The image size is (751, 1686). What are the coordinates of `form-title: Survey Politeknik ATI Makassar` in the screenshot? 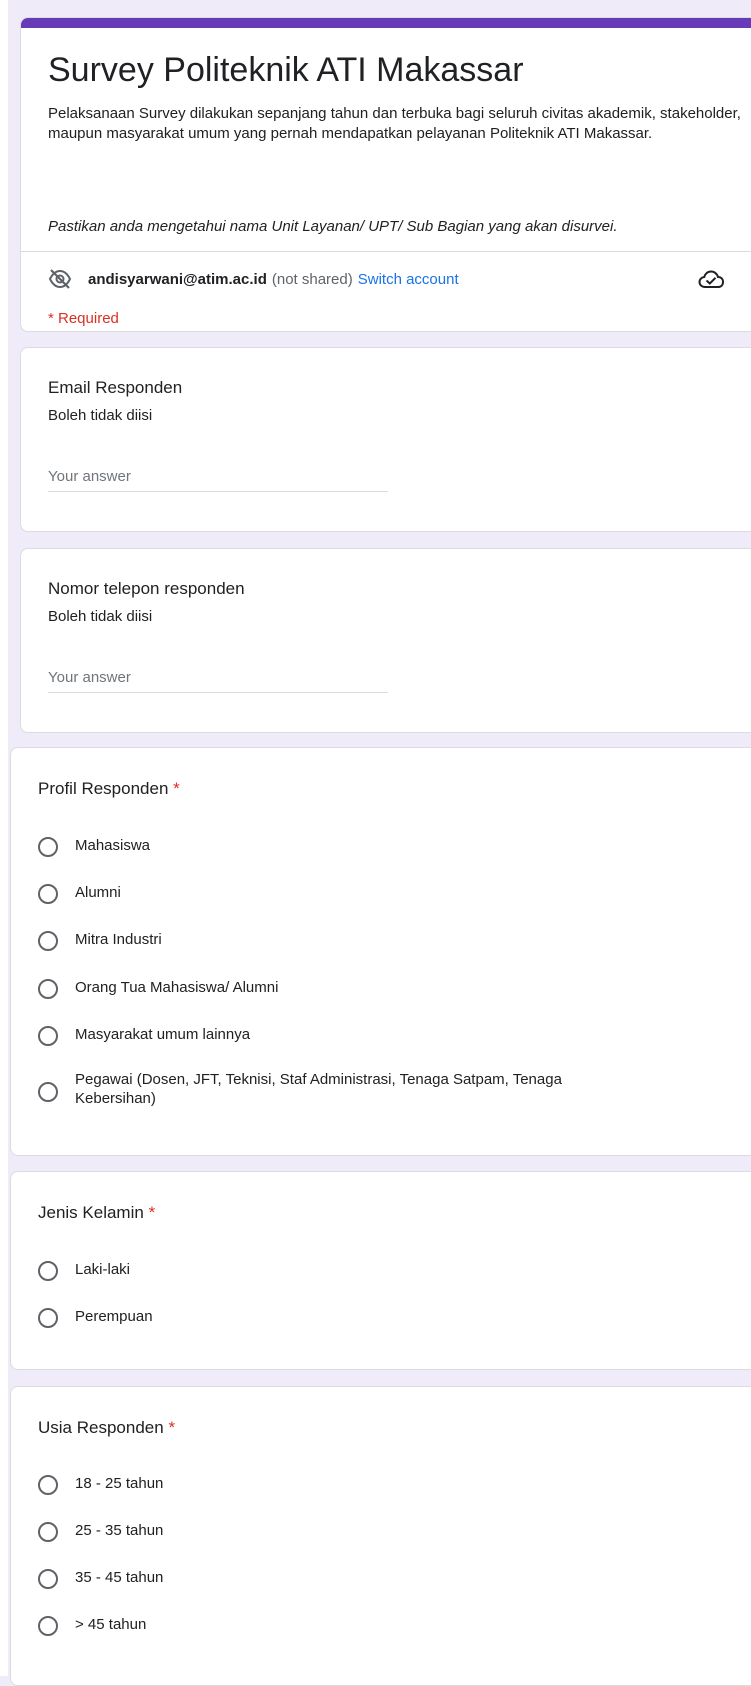 It's located at (286, 70).